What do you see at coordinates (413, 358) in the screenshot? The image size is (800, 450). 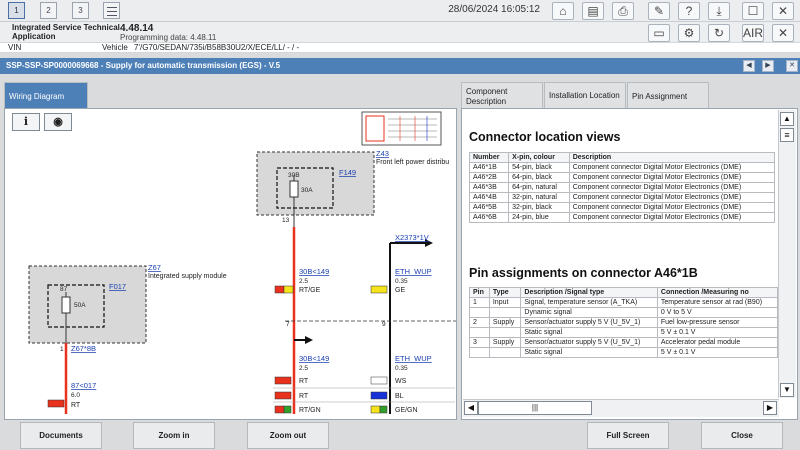 I see `wire-4-id: ETH_WUP` at bounding box center [413, 358].